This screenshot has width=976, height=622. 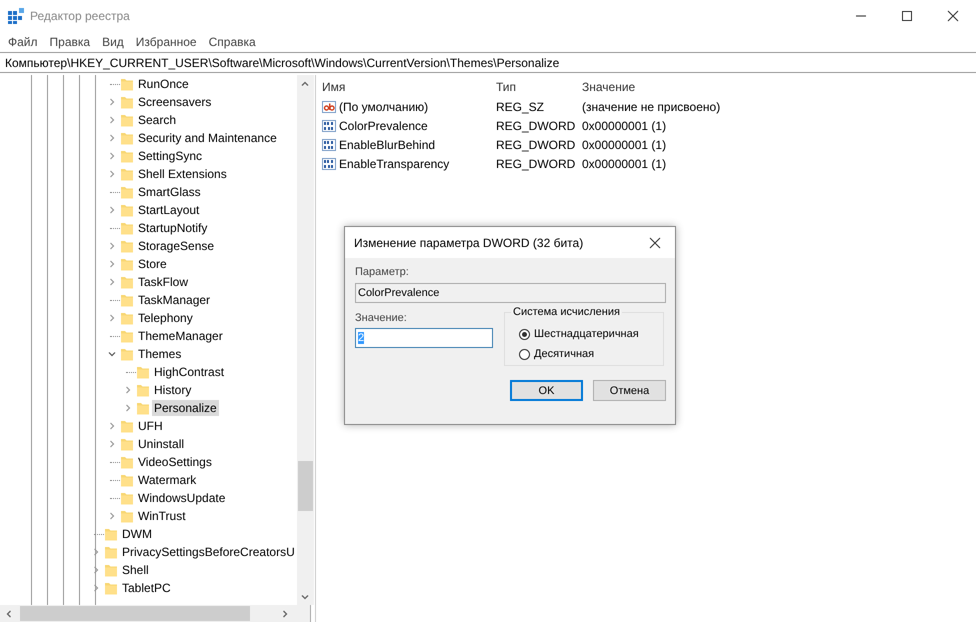 What do you see at coordinates (907, 16) in the screenshot?
I see `maximize-icon` at bounding box center [907, 16].